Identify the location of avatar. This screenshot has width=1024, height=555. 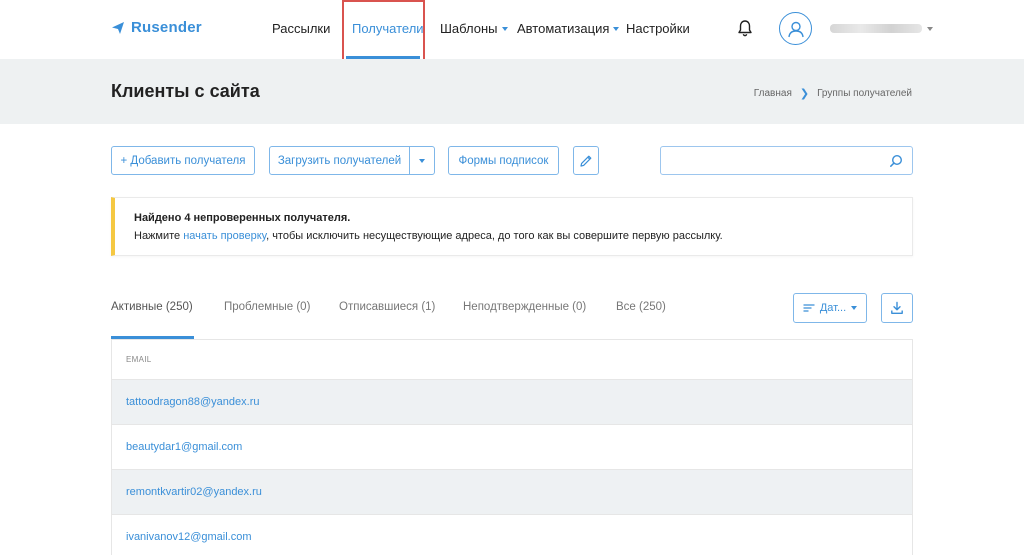
(795, 28).